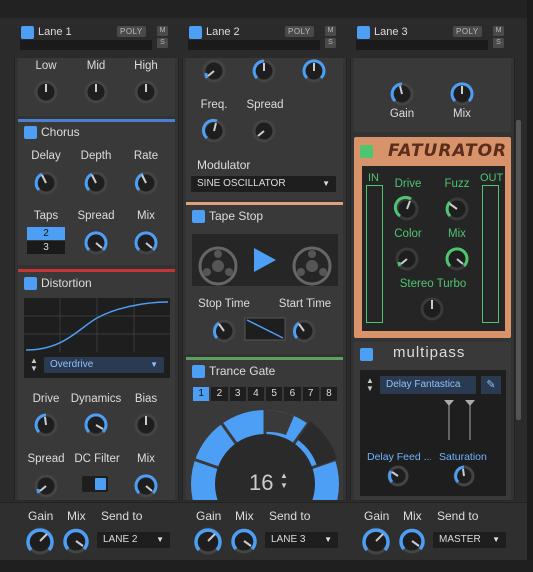 This screenshot has width=533, height=572. I want to click on lane-3-mute-button: M, so click(498, 31).